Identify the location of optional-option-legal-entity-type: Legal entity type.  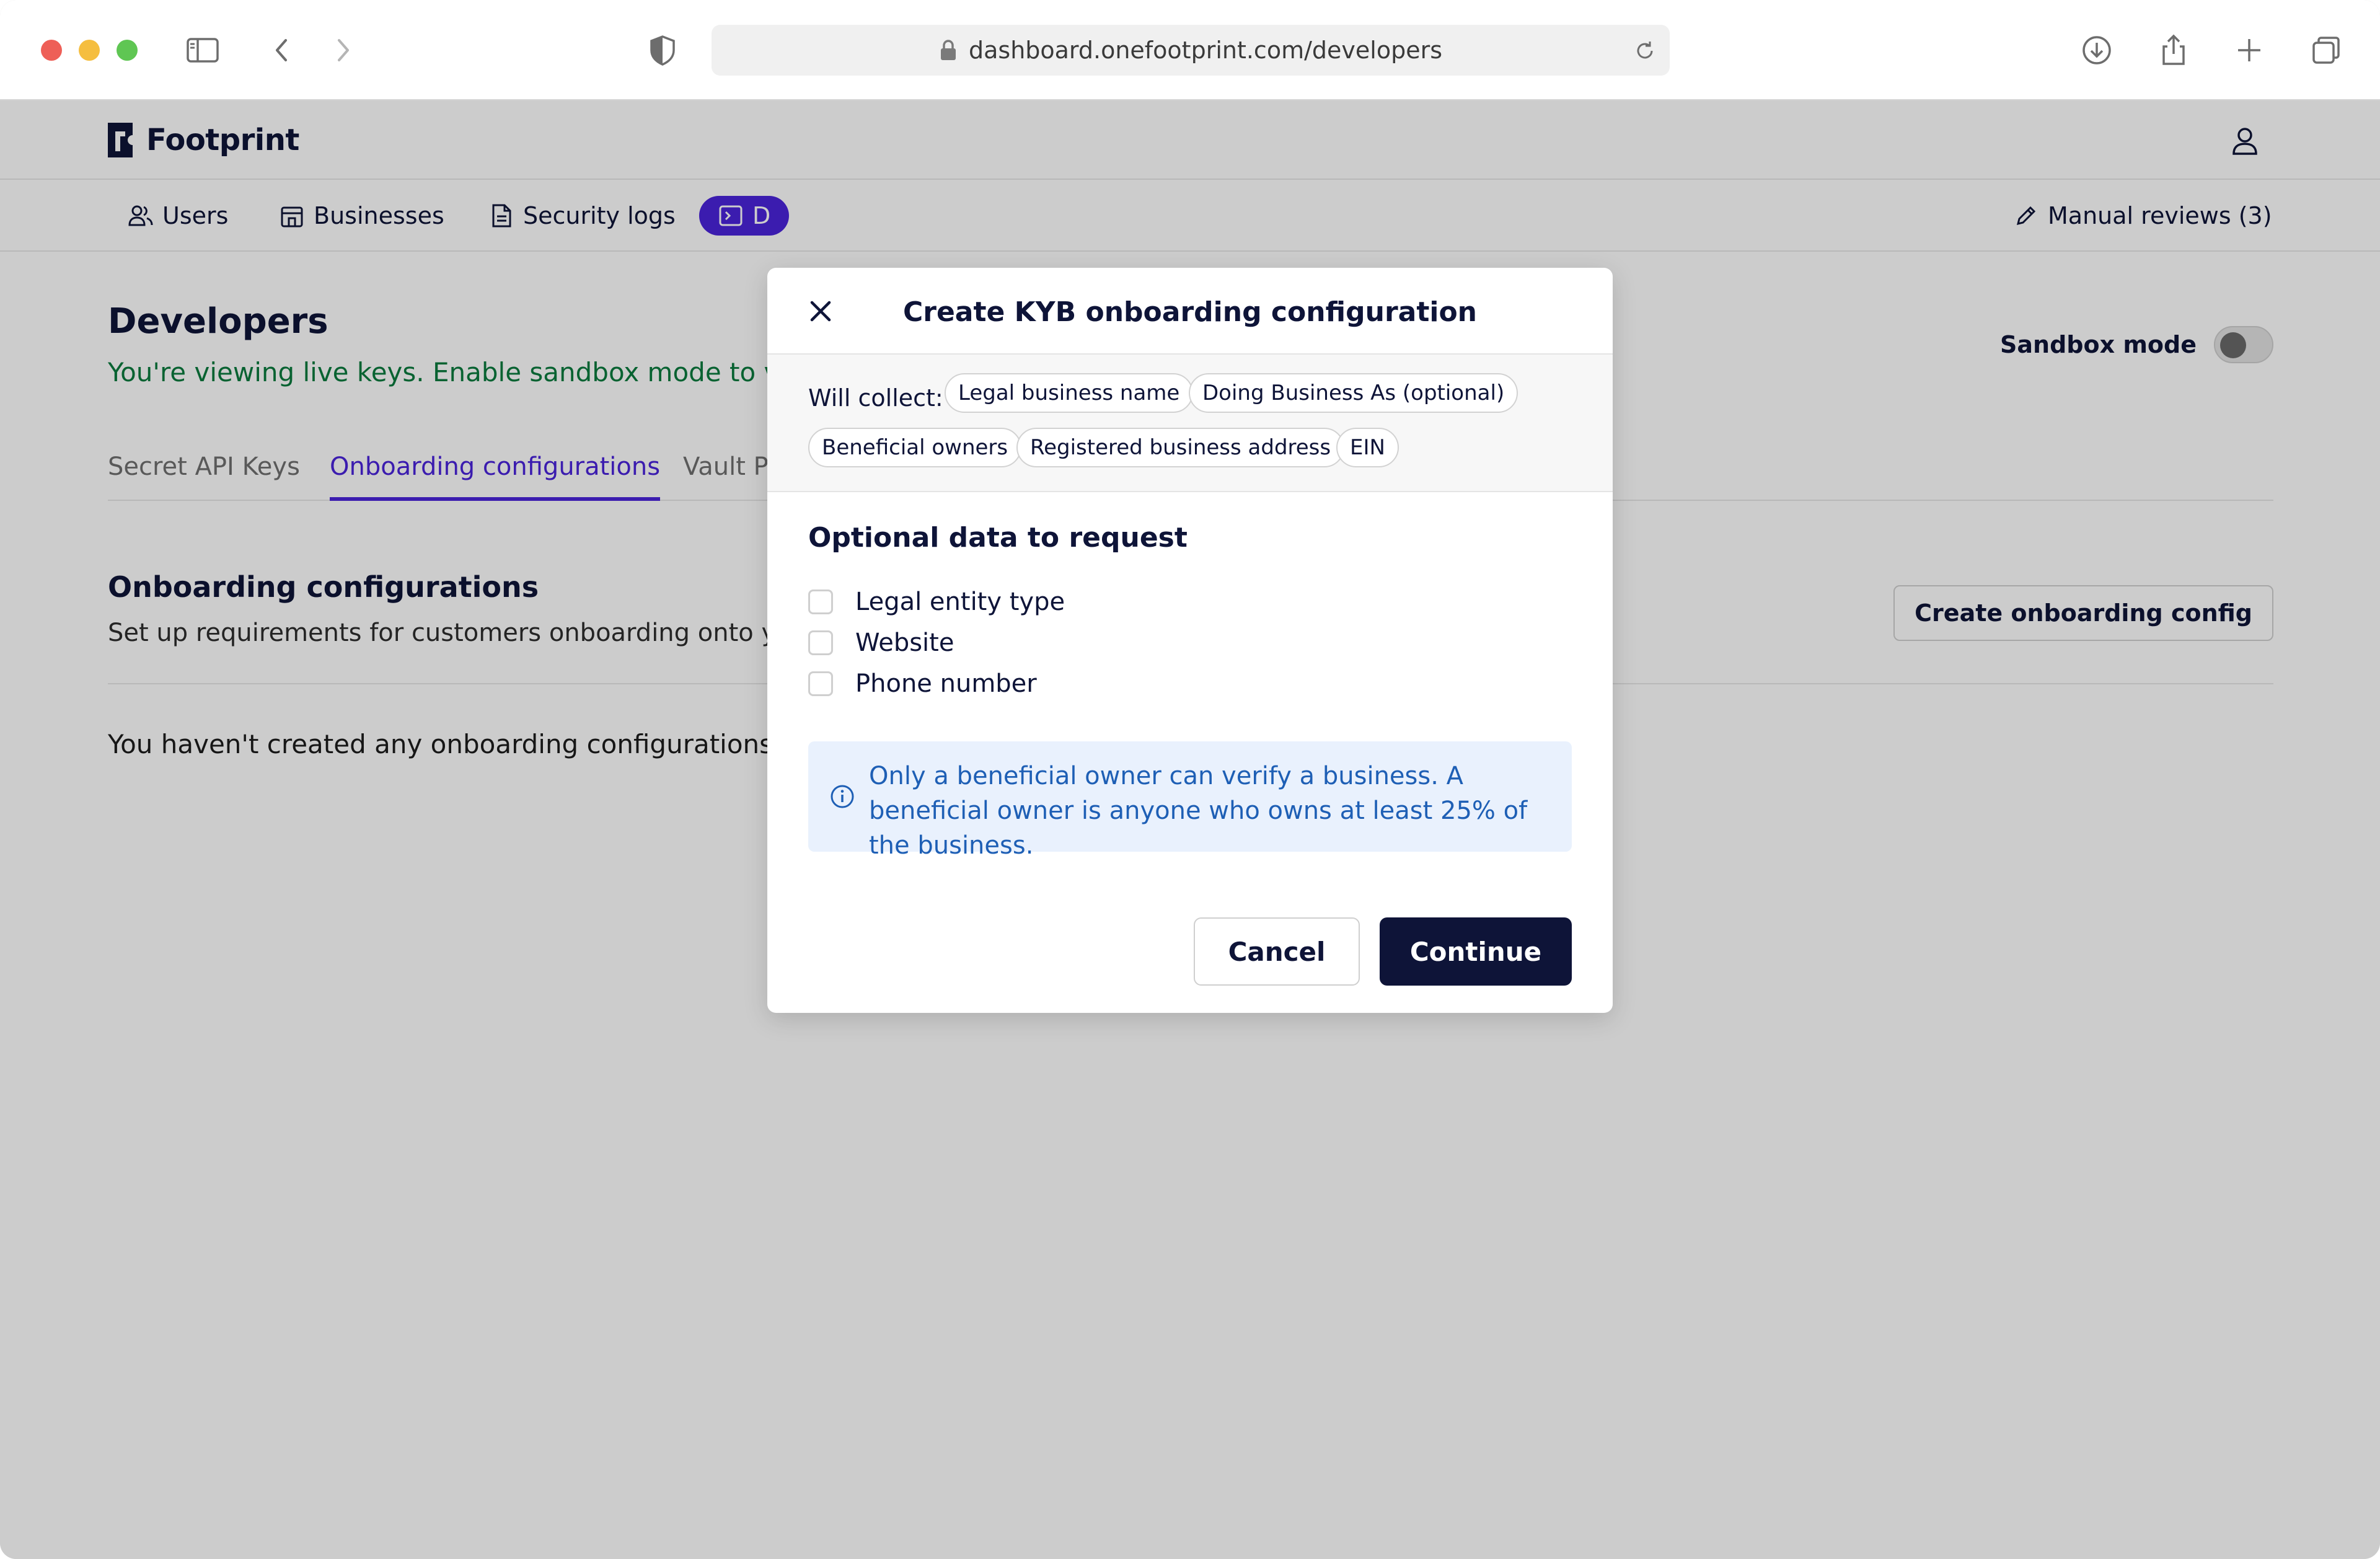
(936, 602).